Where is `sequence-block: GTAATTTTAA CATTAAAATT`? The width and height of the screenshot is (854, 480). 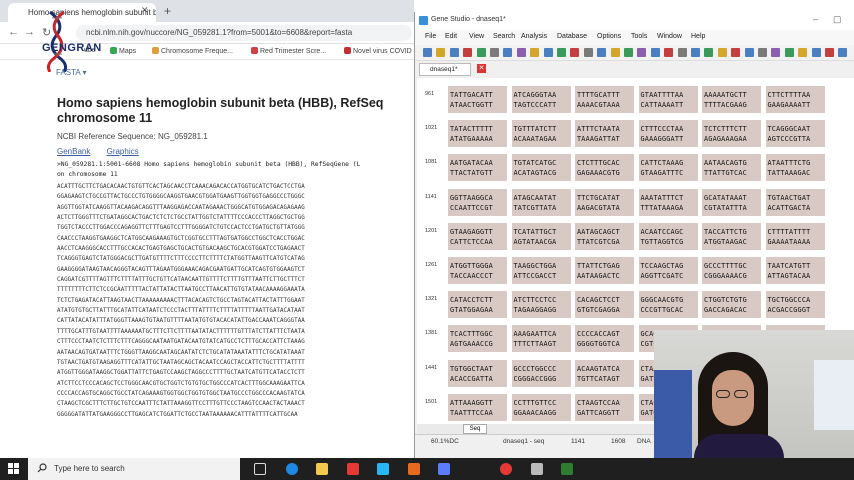
sequence-block: GTAATTTTAA CATTAAAATT is located at coordinates (668, 99).